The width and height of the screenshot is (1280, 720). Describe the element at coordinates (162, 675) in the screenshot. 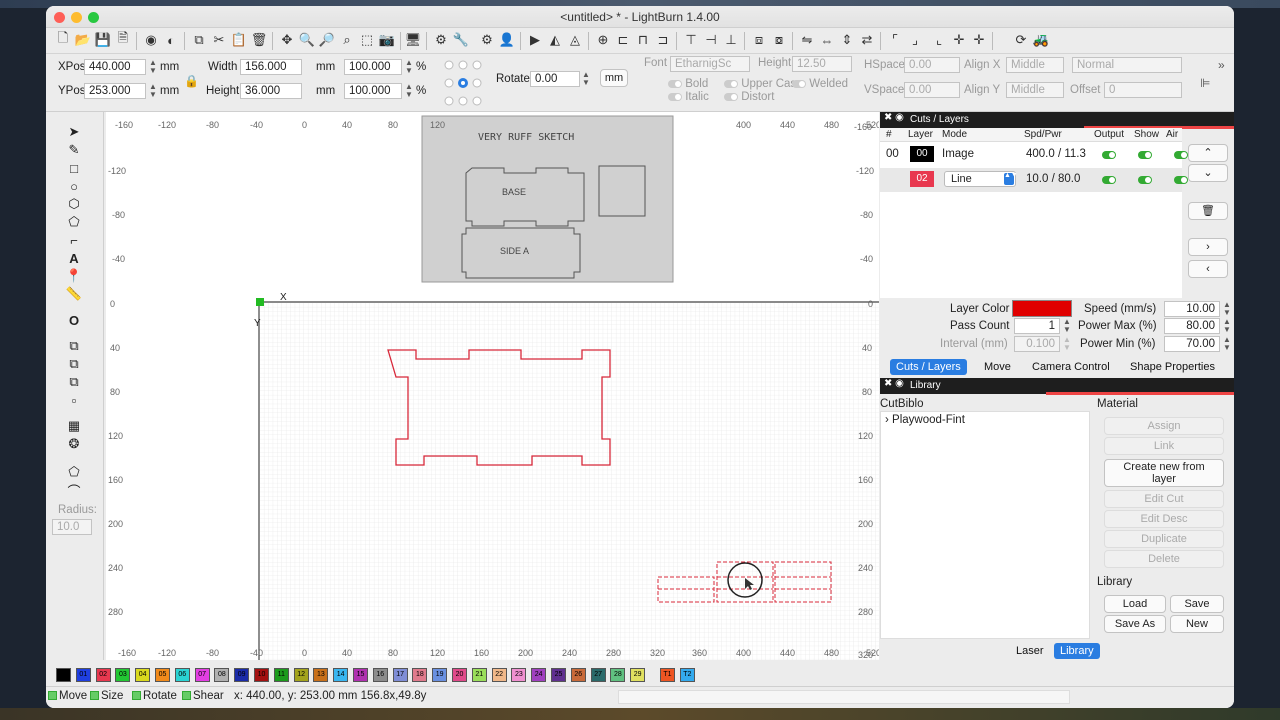

I see `palette-swatch-05: 05` at that location.